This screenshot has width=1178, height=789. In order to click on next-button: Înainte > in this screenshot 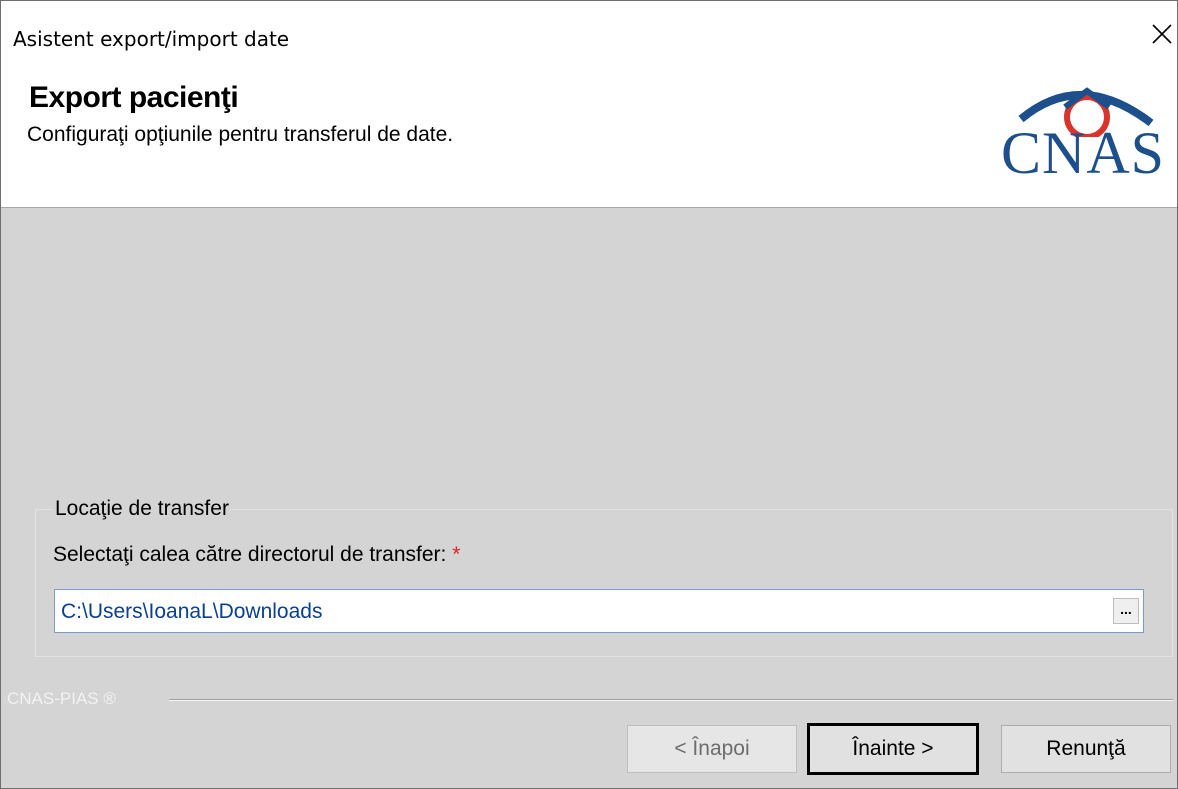, I will do `click(893, 749)`.